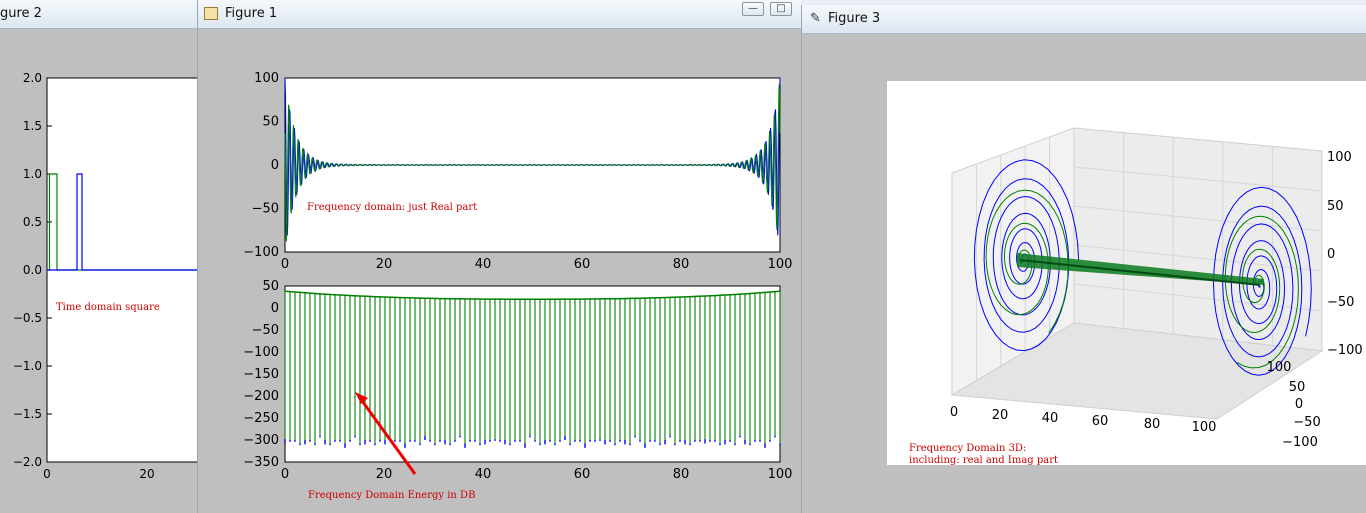 Image resolution: width=1366 pixels, height=513 pixels. Describe the element at coordinates (1345, 350) in the screenshot. I see `z-tick-label: −100` at that location.